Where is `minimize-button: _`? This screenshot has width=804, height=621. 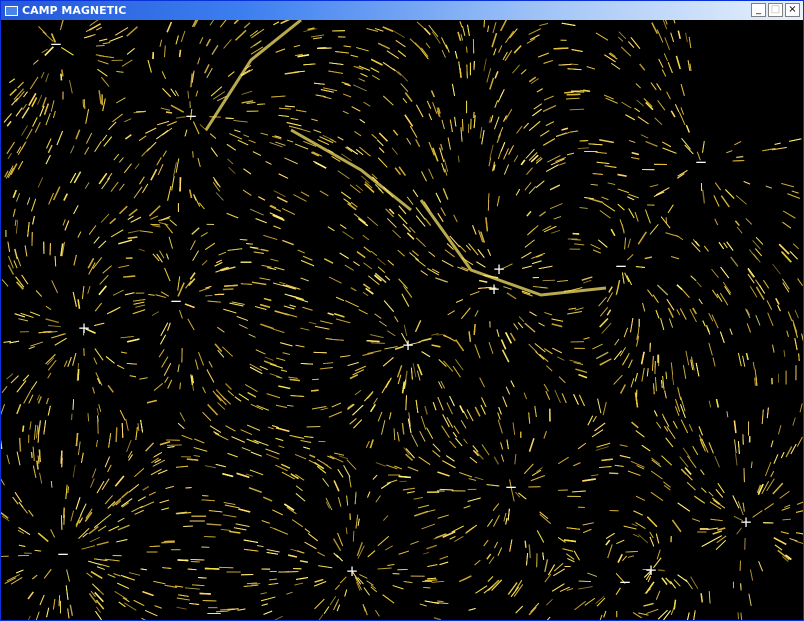 minimize-button: _ is located at coordinates (758, 10).